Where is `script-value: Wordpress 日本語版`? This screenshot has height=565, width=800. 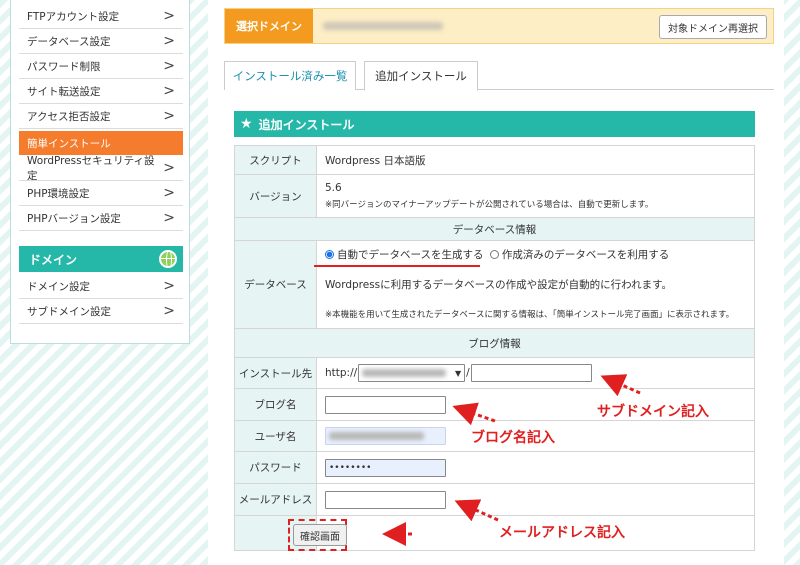 script-value: Wordpress 日本語版 is located at coordinates (375, 160).